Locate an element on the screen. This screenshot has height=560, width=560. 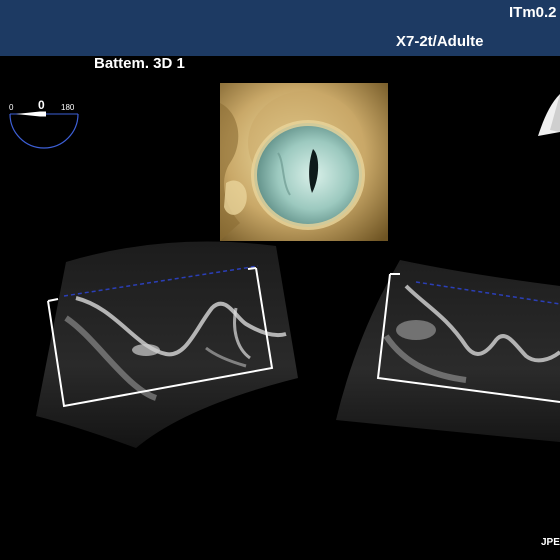
orientation-marker-icon is located at coordinates (548, 115).